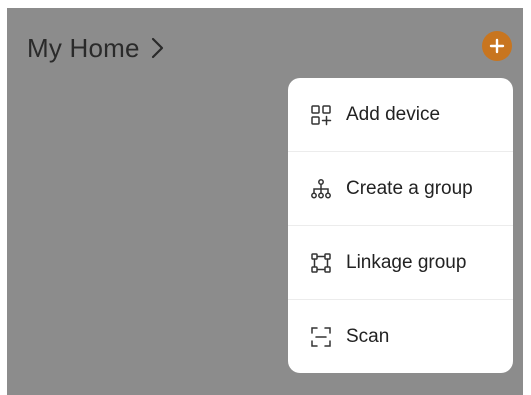 Image resolution: width=531 pixels, height=395 pixels. I want to click on menu-item-label: Scan, so click(368, 336).